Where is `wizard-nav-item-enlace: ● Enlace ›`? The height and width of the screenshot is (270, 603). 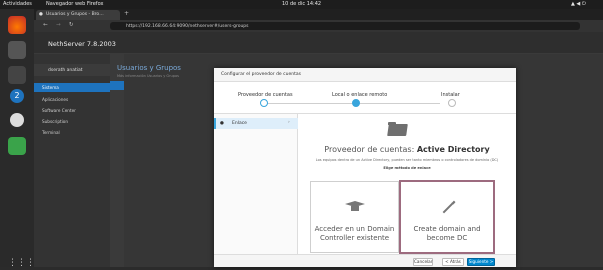
wizard-nav-item-enlace: ● Enlace › is located at coordinates (256, 123).